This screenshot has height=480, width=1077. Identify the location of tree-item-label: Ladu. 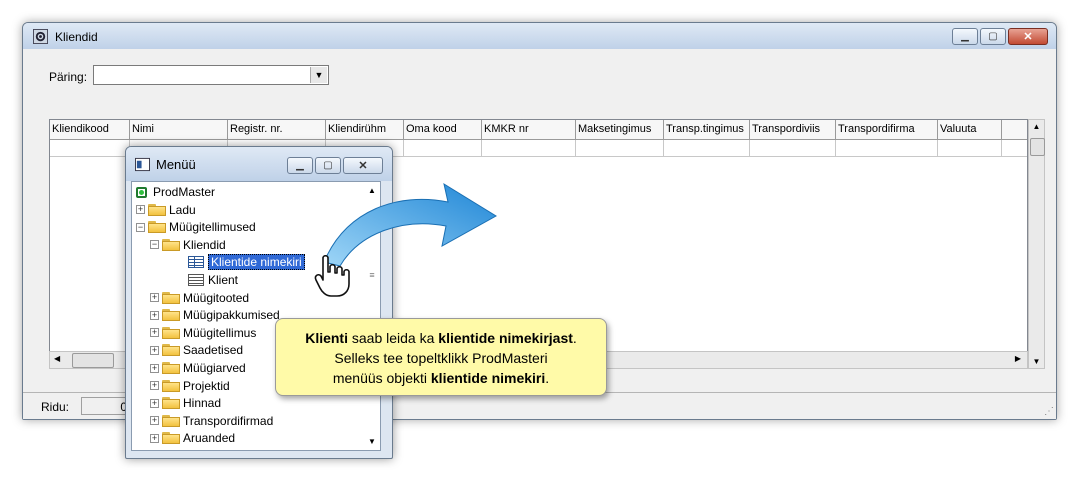
(182, 209).